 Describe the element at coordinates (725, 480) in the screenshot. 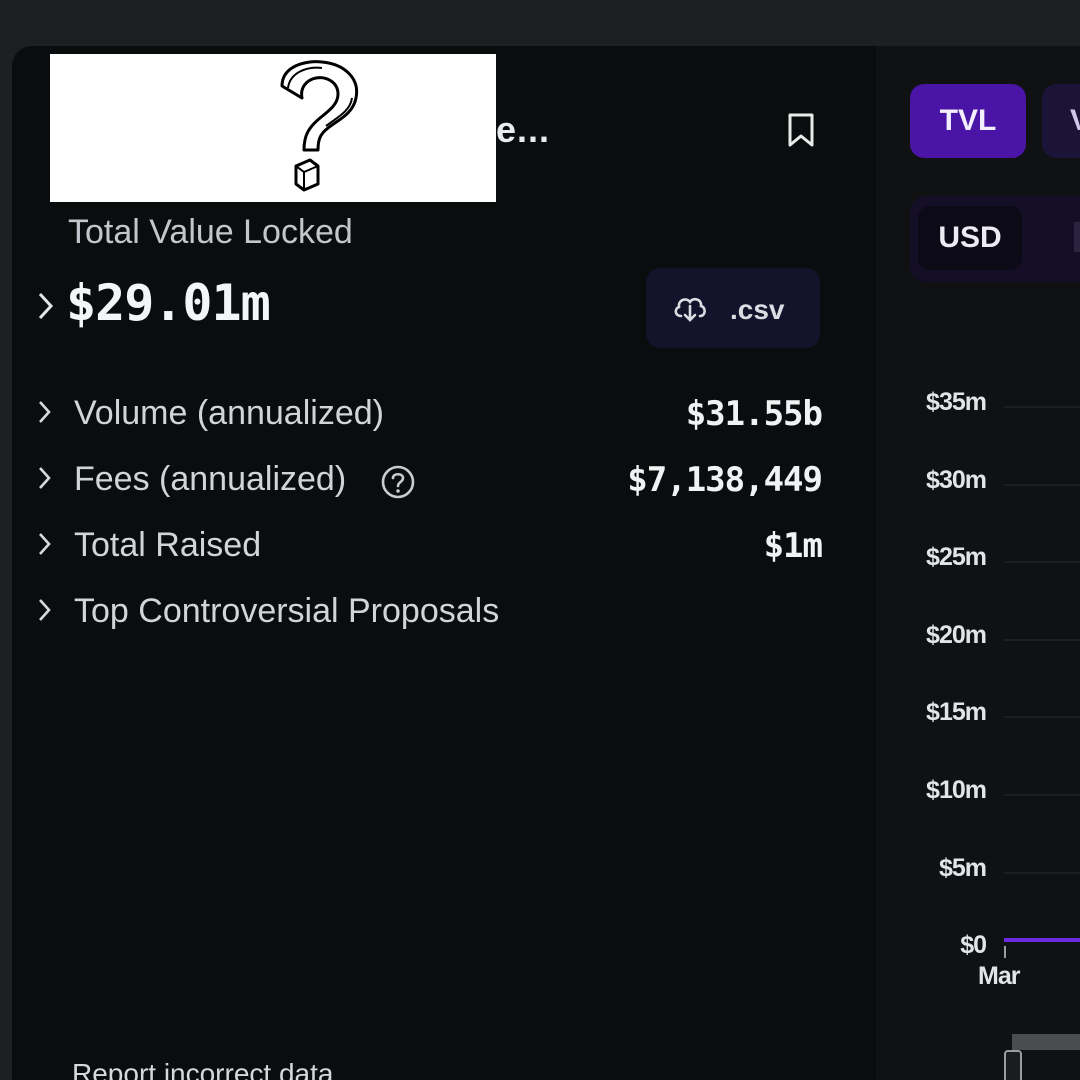

I see `stat-value-fees: $7,138,449` at that location.